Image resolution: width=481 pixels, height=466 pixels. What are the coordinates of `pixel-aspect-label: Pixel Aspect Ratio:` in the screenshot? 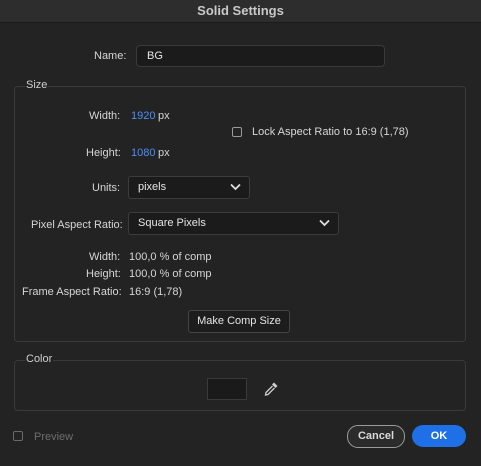 It's located at (77, 225).